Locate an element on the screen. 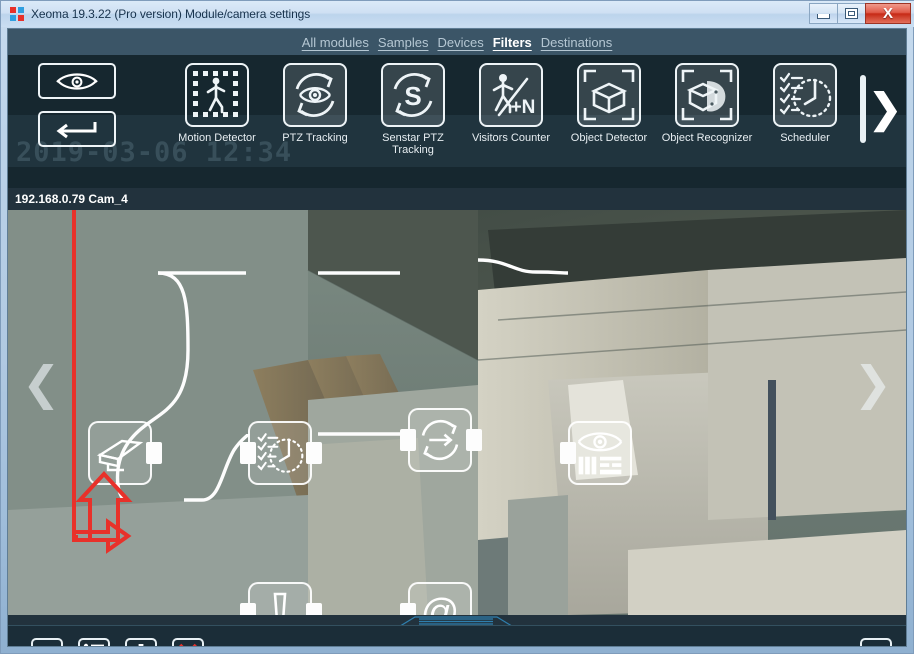  chain-node-camera-source is located at coordinates (120, 453).